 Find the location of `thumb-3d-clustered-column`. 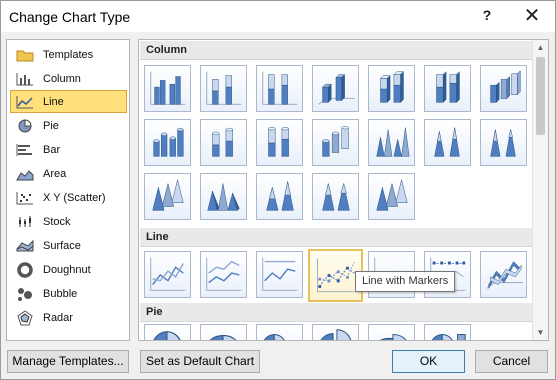

thumb-3d-clustered-column is located at coordinates (335, 88).